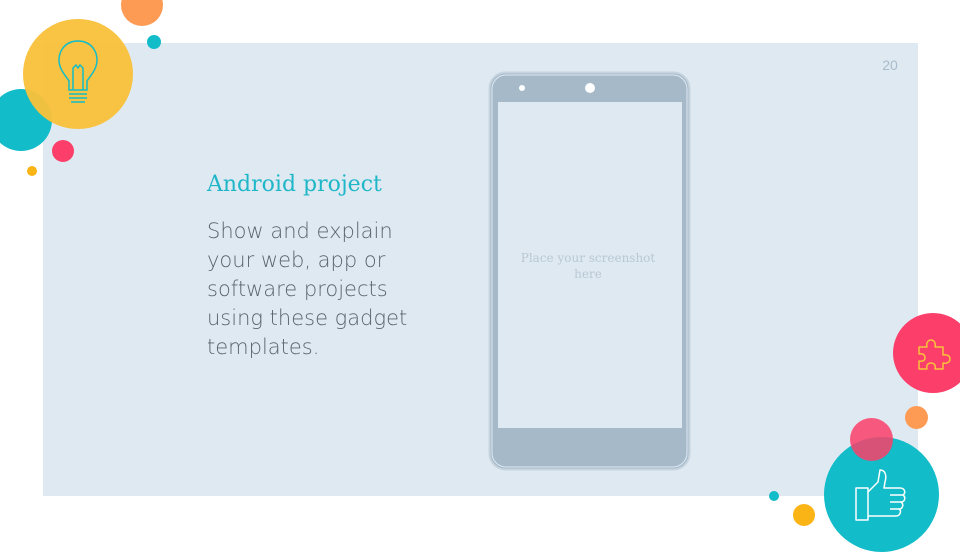 This screenshot has width=960, height=552. I want to click on phone-sensor-icon, so click(522, 88).